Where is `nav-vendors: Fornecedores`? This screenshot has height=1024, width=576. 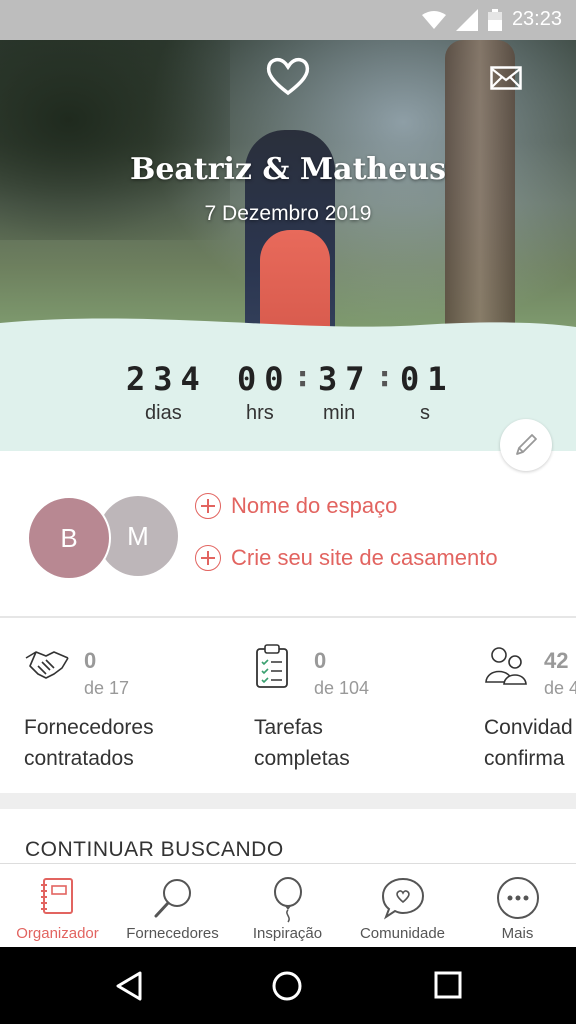
nav-vendors: Fornecedores is located at coordinates (172, 906).